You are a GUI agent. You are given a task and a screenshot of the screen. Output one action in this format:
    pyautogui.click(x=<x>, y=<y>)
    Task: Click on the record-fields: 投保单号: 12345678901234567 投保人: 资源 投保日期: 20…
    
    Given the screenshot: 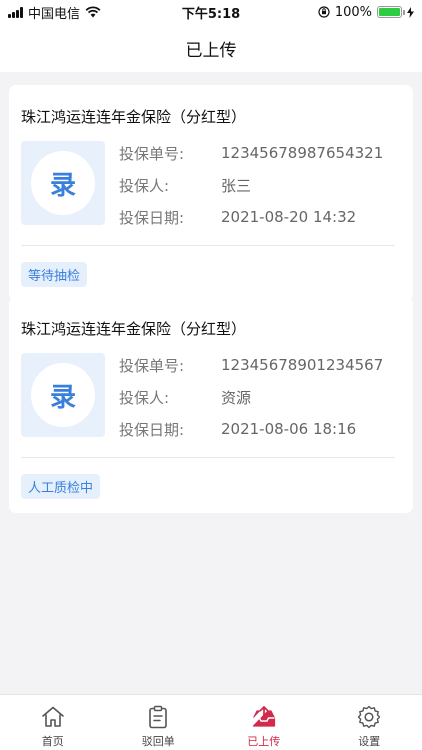 What is the action you would take?
    pyautogui.click(x=260, y=397)
    